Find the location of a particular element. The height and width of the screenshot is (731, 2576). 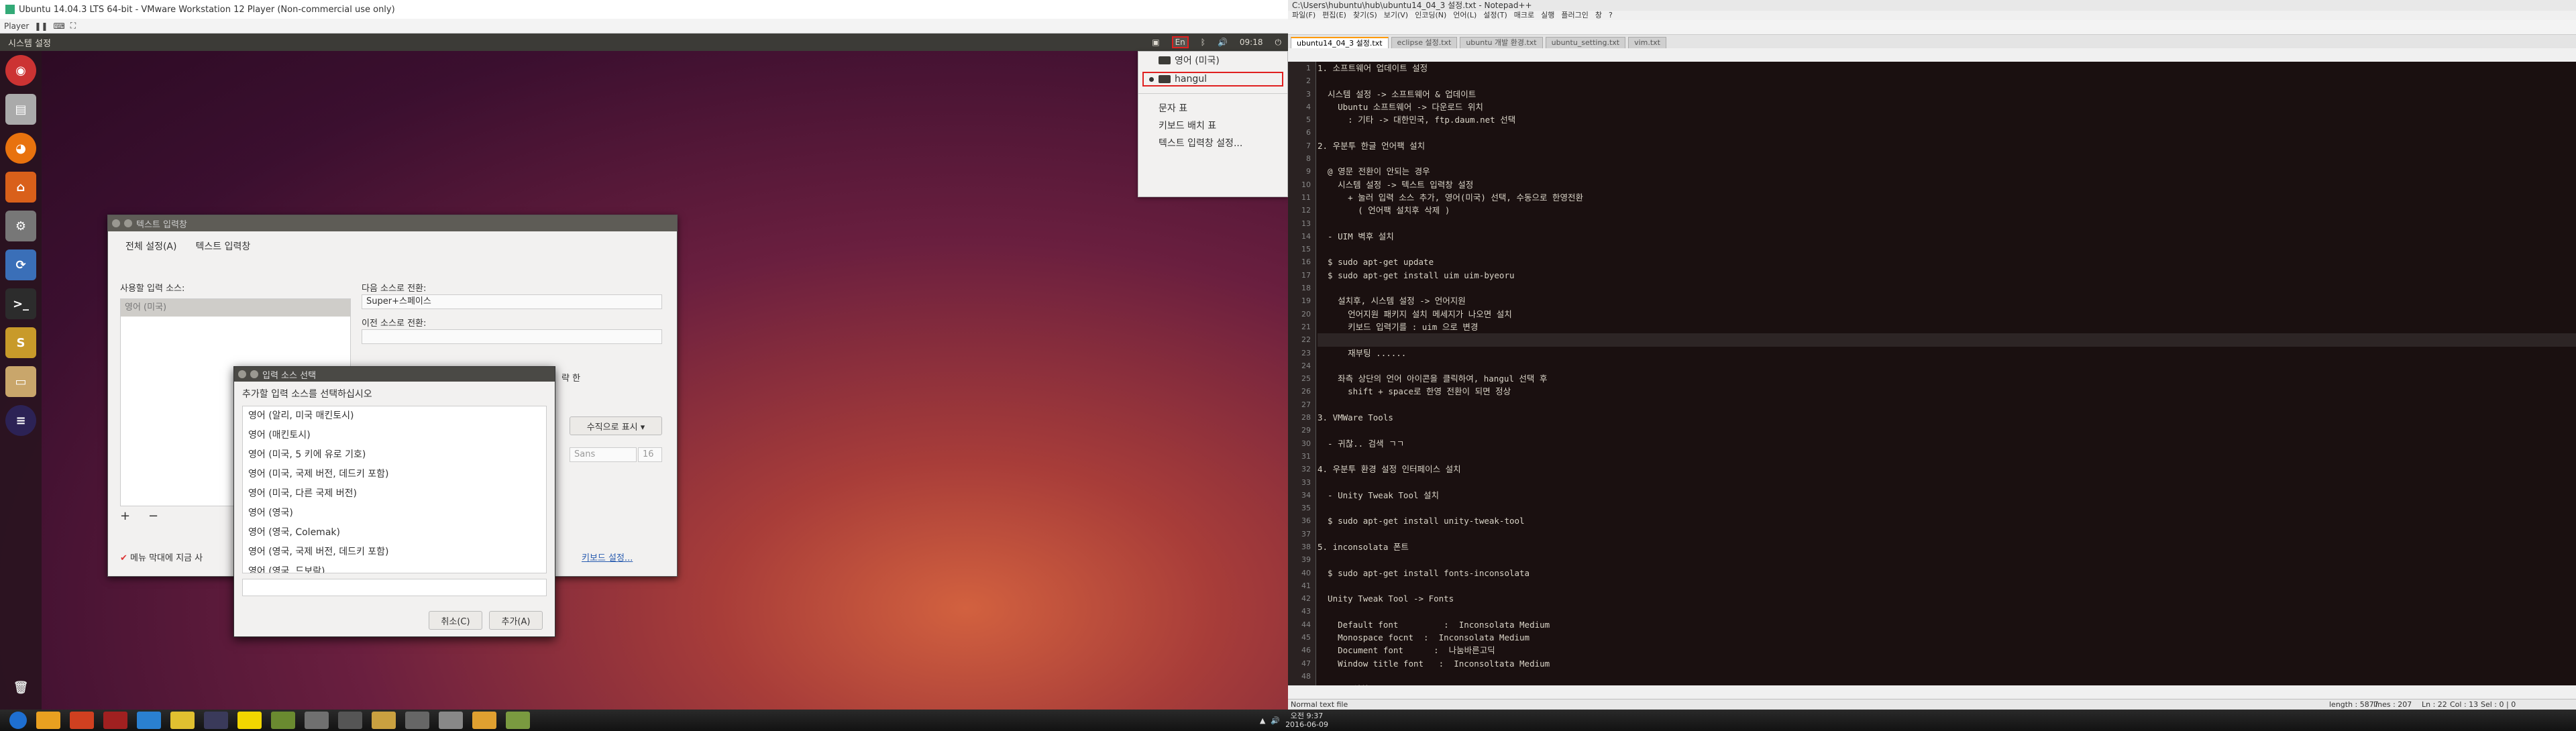

code-line: 32 4. 우분투 환경 설정 인터페이스 설치 is located at coordinates (1938, 469).